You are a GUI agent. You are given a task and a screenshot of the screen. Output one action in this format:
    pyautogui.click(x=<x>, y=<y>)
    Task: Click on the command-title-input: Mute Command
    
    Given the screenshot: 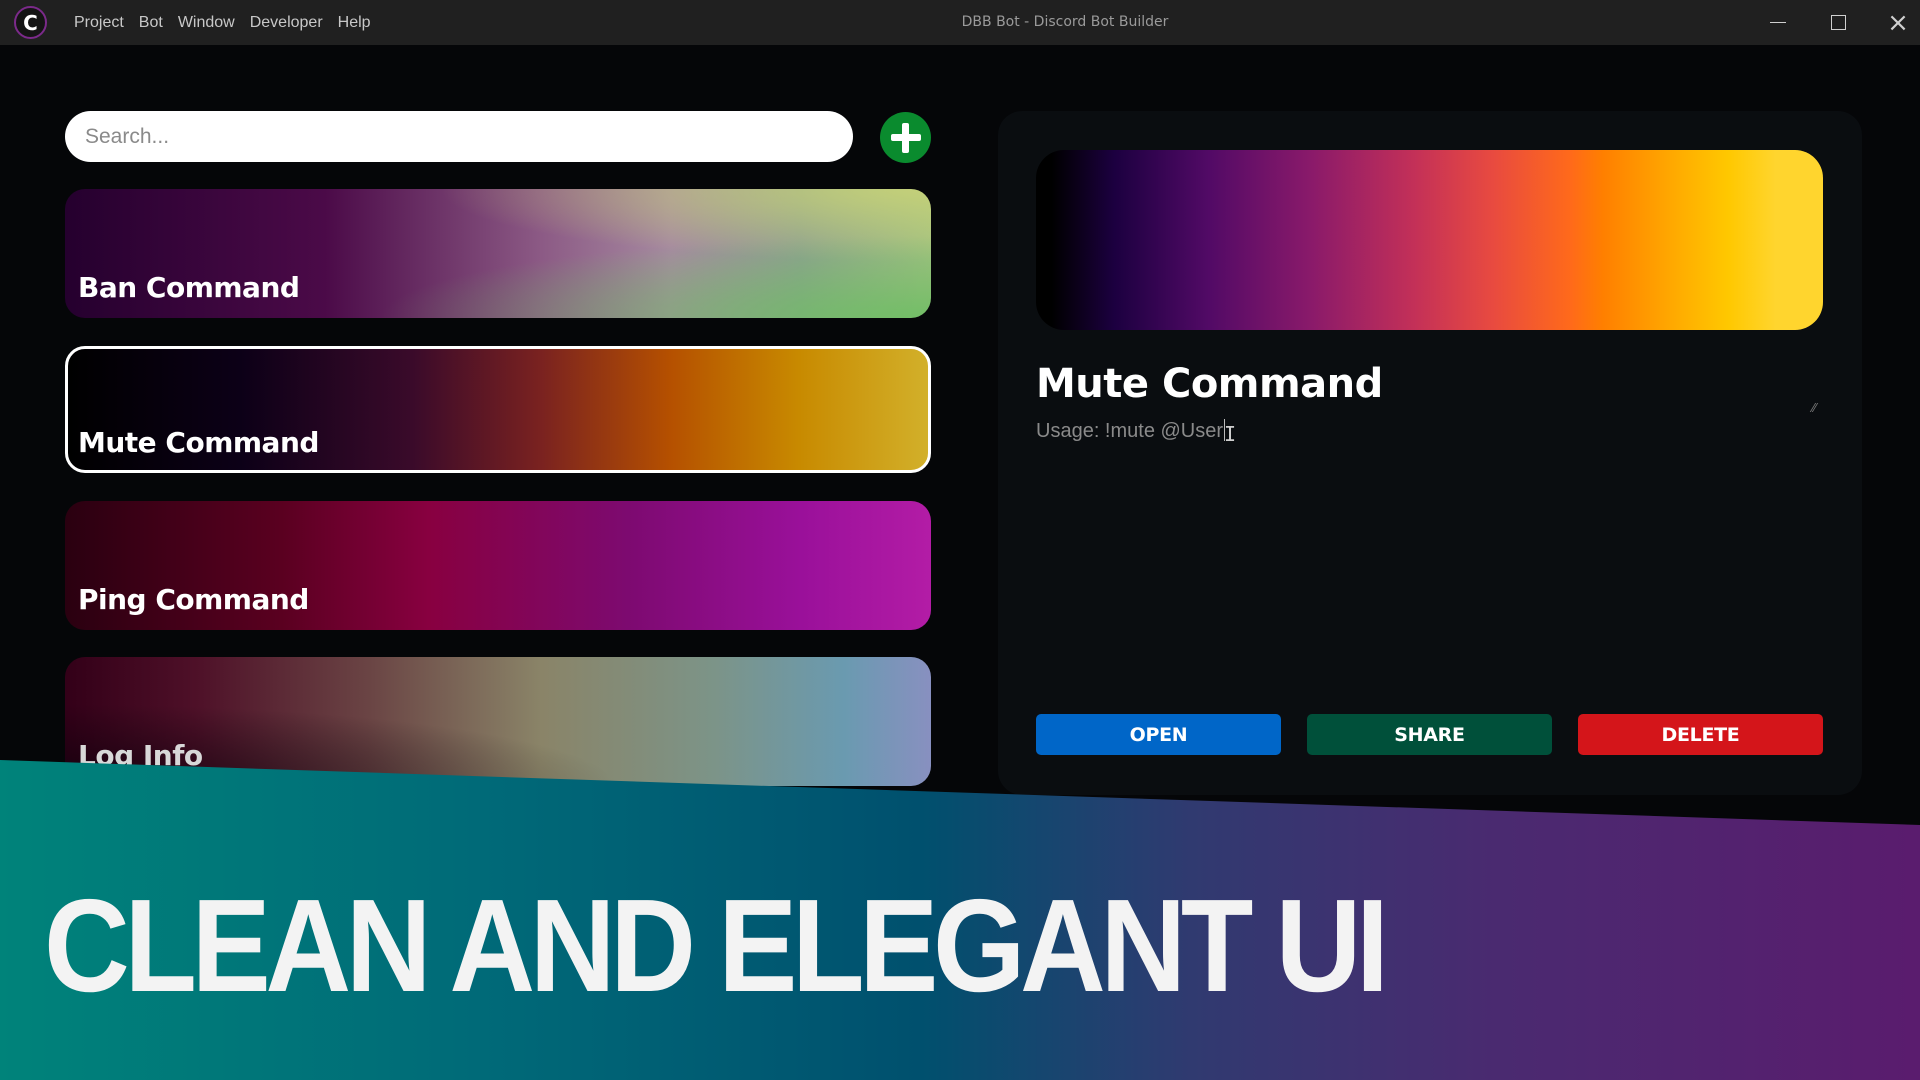 What is the action you would take?
    pyautogui.click(x=1429, y=391)
    